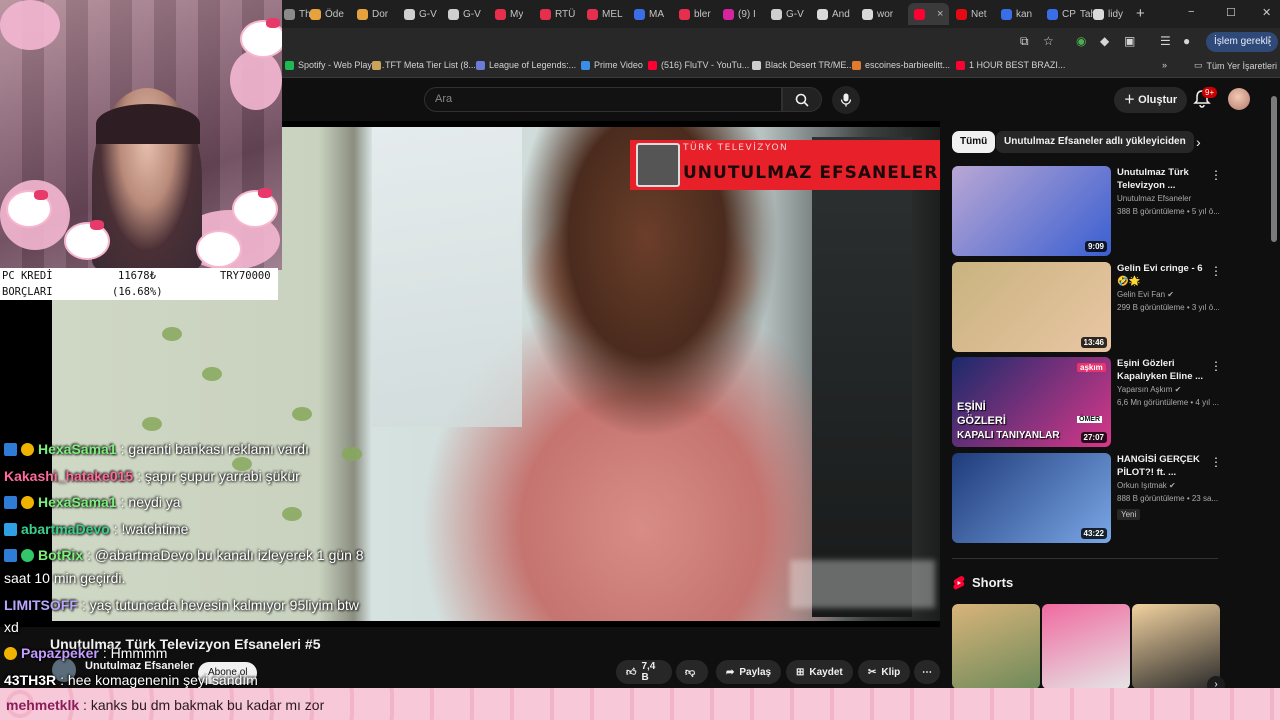  Describe the element at coordinates (1031, 498) in the screenshot. I see `video-thumbnail: 43:22` at that location.